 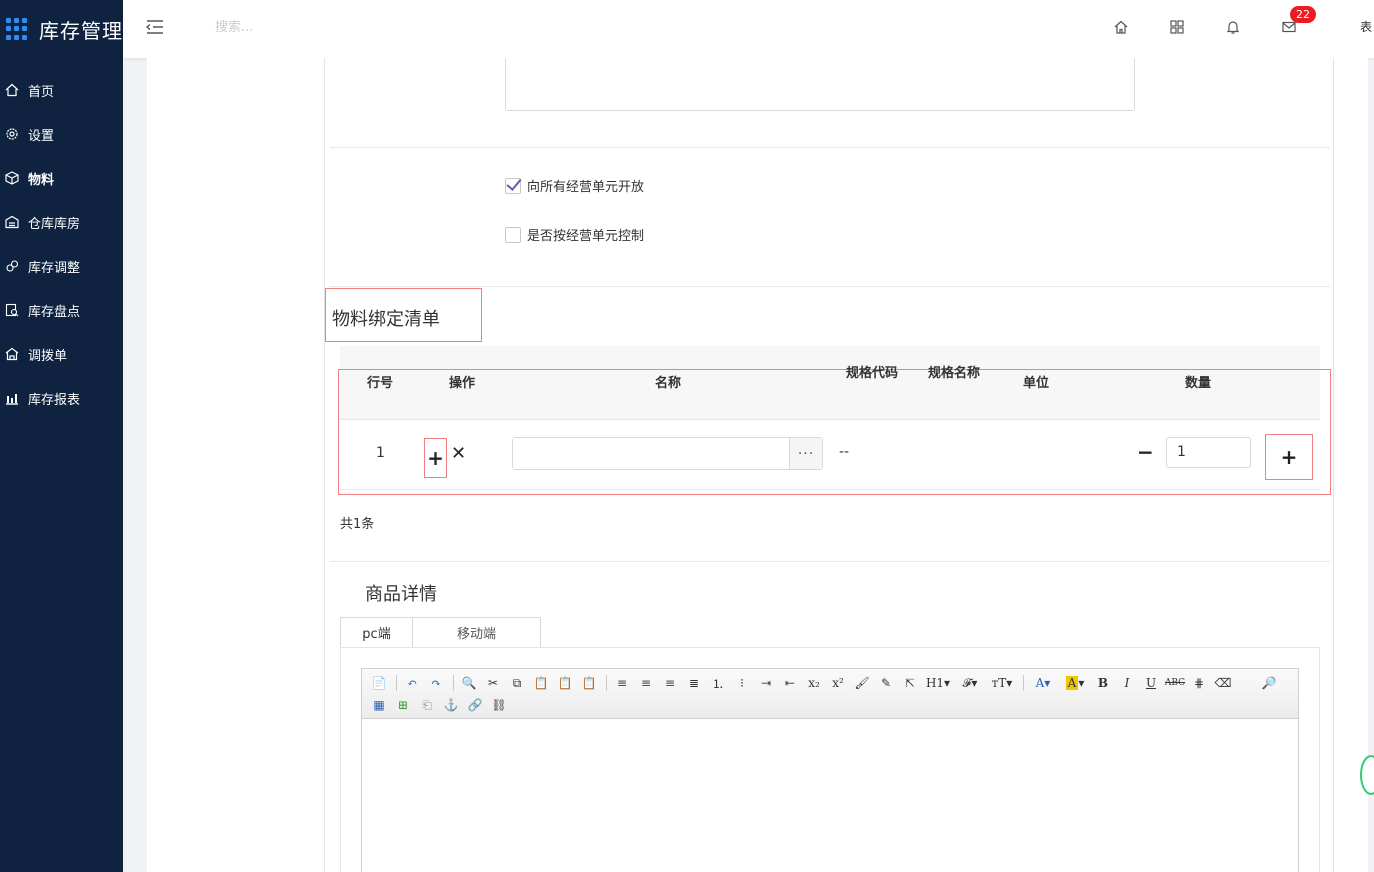 What do you see at coordinates (12, 310) in the screenshot?
I see `inventory-icon` at bounding box center [12, 310].